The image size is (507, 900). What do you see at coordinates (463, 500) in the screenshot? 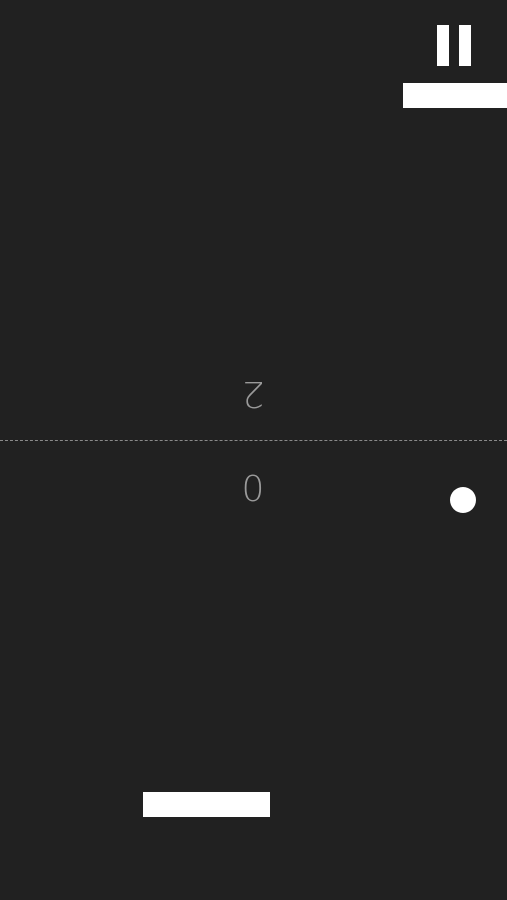
I see `ball` at bounding box center [463, 500].